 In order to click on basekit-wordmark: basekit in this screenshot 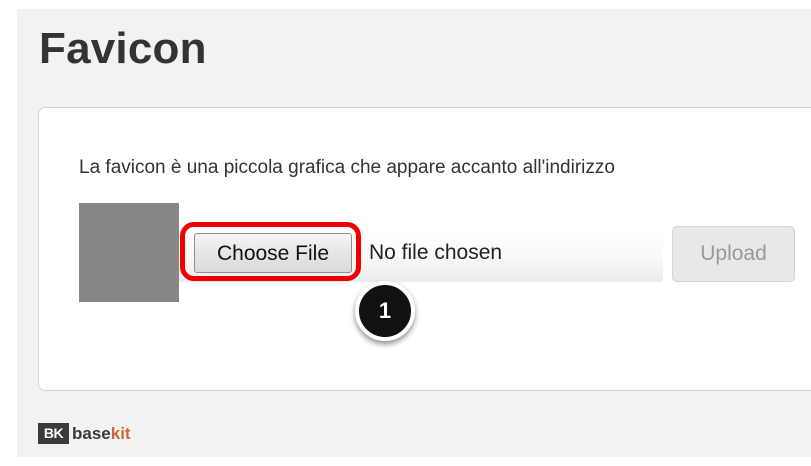, I will do `click(101, 433)`.